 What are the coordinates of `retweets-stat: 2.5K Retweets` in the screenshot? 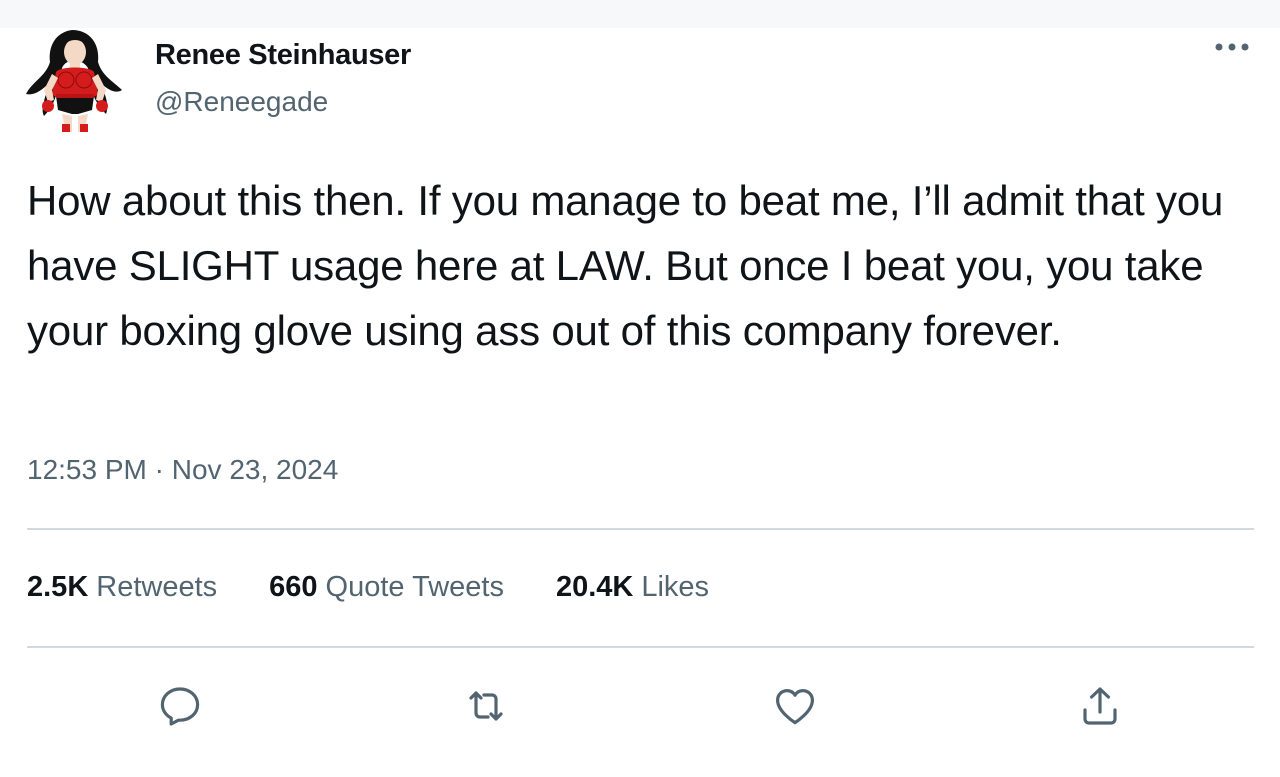 It's located at (122, 587).